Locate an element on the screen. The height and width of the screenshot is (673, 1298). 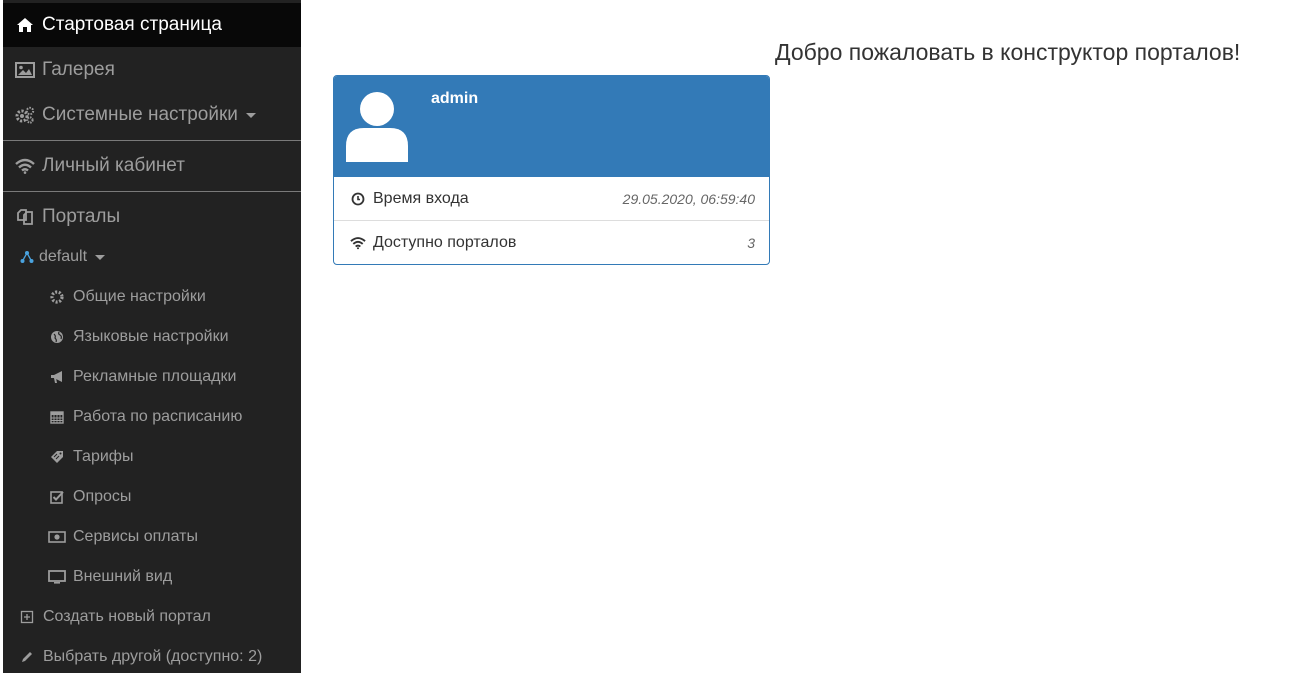
sidebar-item-label: Личный кабинет is located at coordinates (113, 165).